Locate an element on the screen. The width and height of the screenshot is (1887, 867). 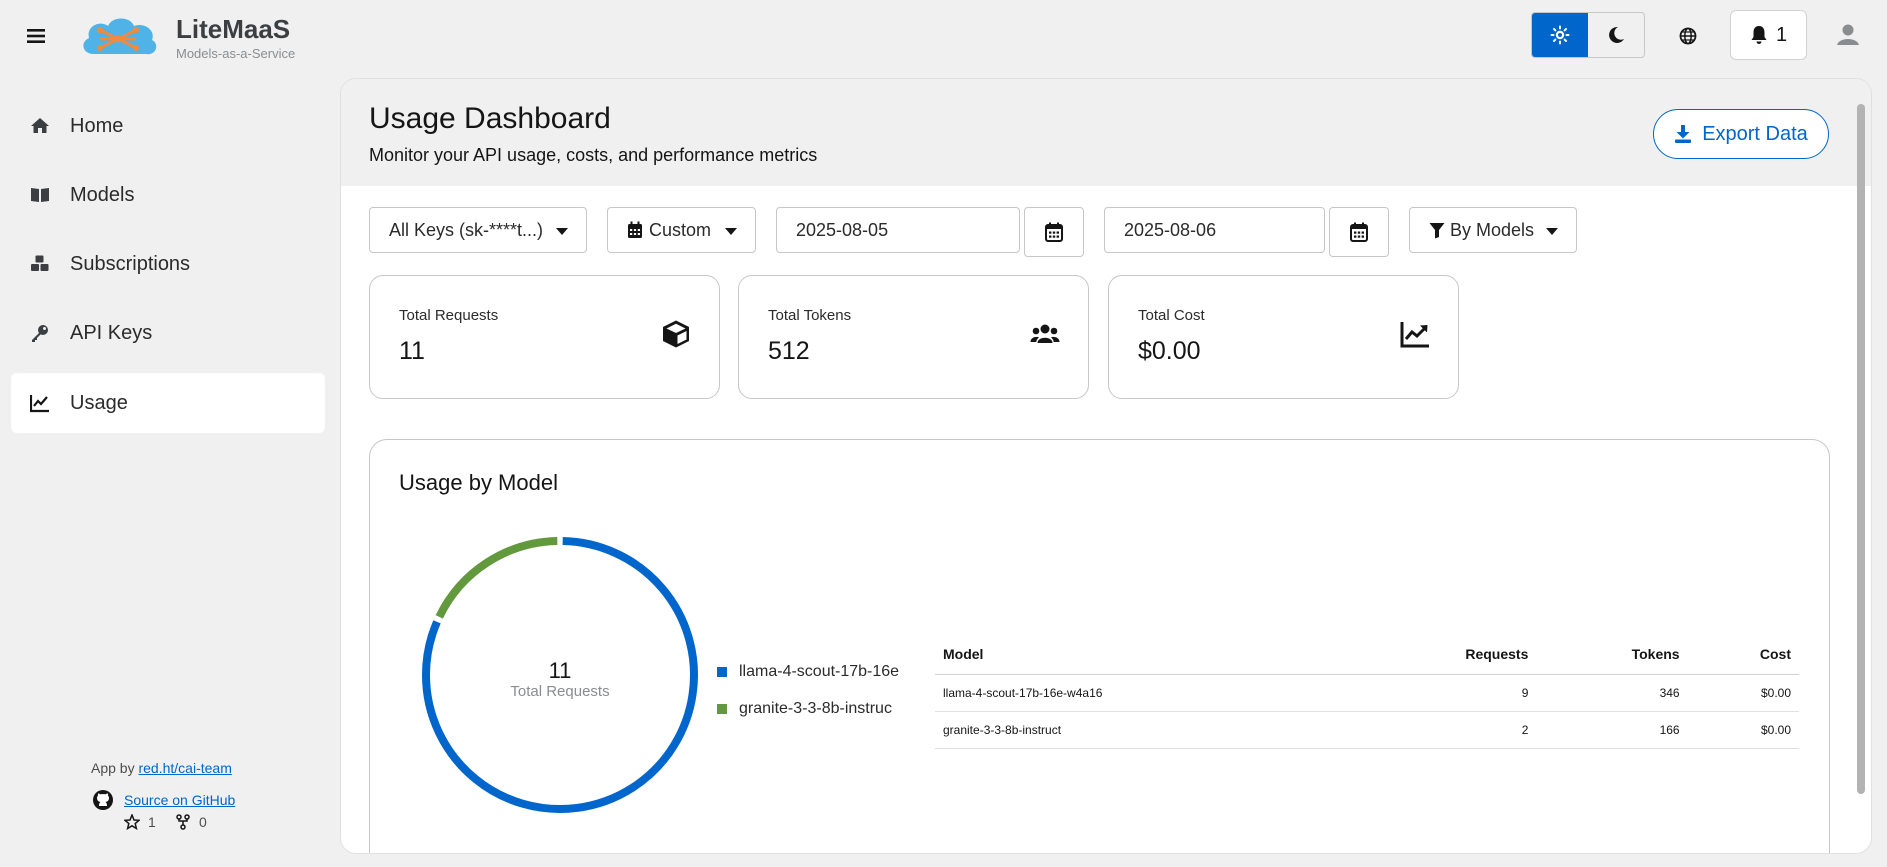
brand-tagline: Models-as-a-Service is located at coordinates (236, 53).